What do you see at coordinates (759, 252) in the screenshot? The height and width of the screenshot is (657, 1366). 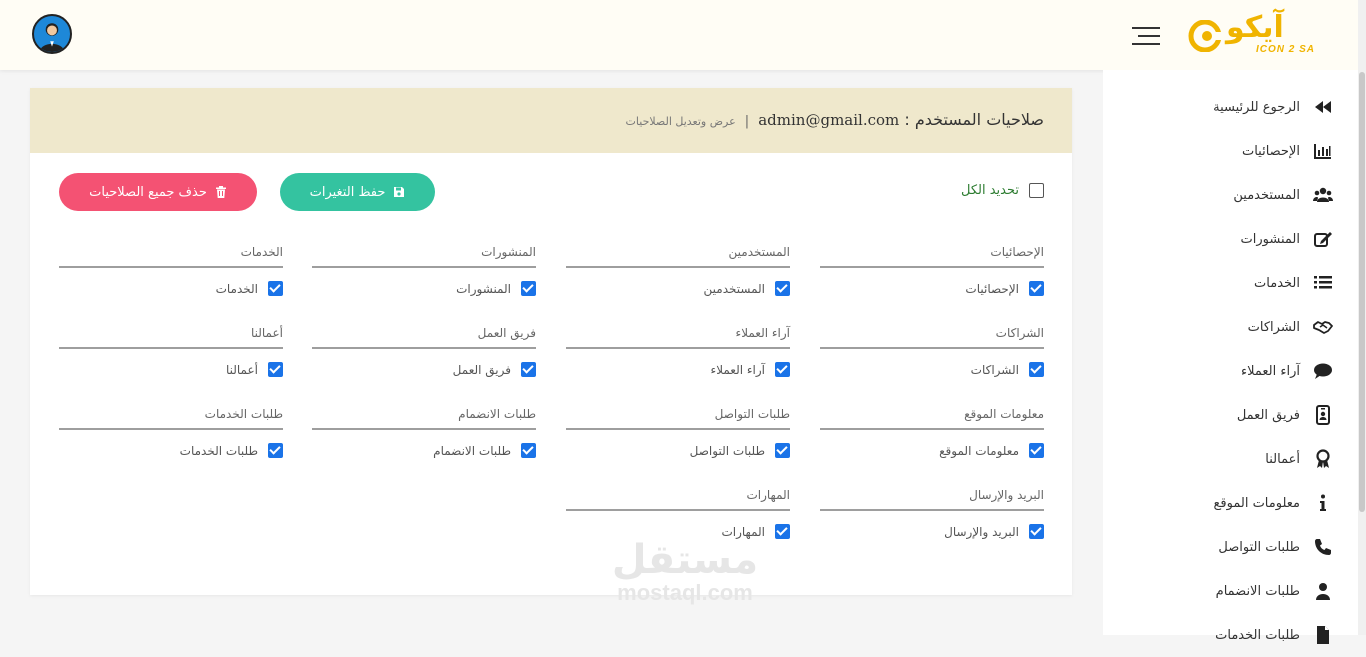 I see `permission-group-label: المستخدمين` at bounding box center [759, 252].